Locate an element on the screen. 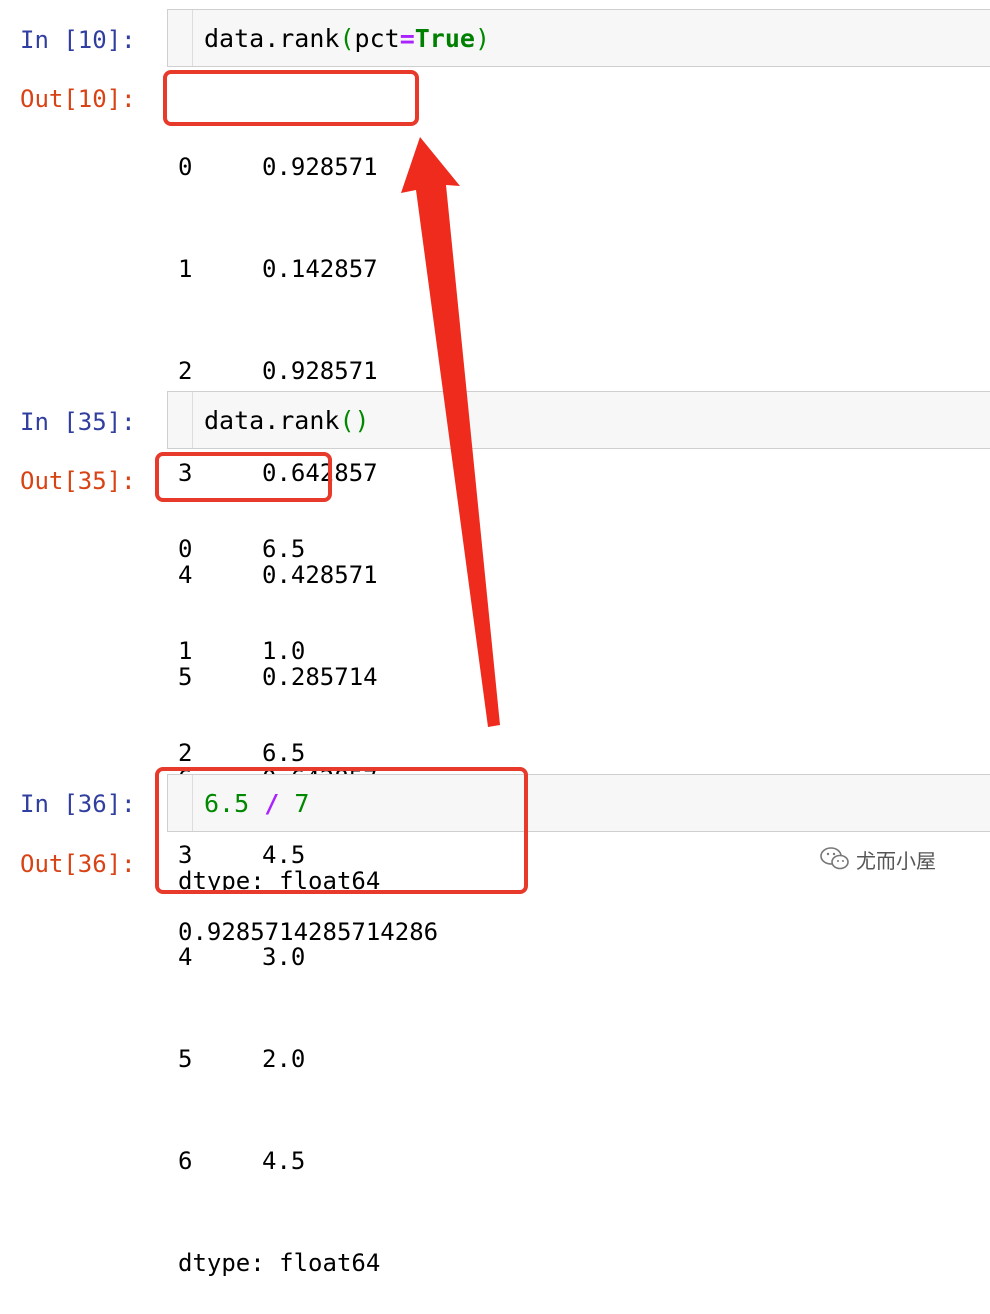  row-index: 6 is located at coordinates (185, 1161).